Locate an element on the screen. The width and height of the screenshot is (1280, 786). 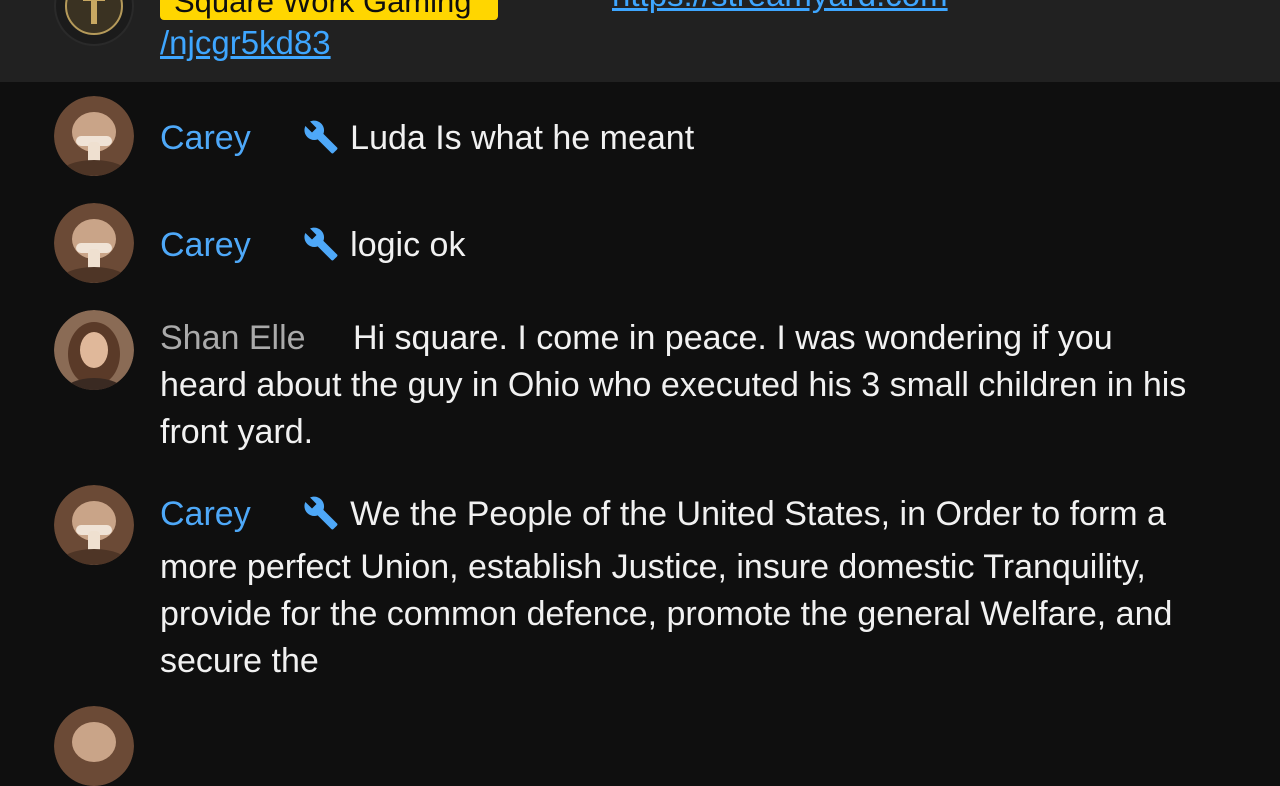
message-text: logic ok is located at coordinates (408, 245).